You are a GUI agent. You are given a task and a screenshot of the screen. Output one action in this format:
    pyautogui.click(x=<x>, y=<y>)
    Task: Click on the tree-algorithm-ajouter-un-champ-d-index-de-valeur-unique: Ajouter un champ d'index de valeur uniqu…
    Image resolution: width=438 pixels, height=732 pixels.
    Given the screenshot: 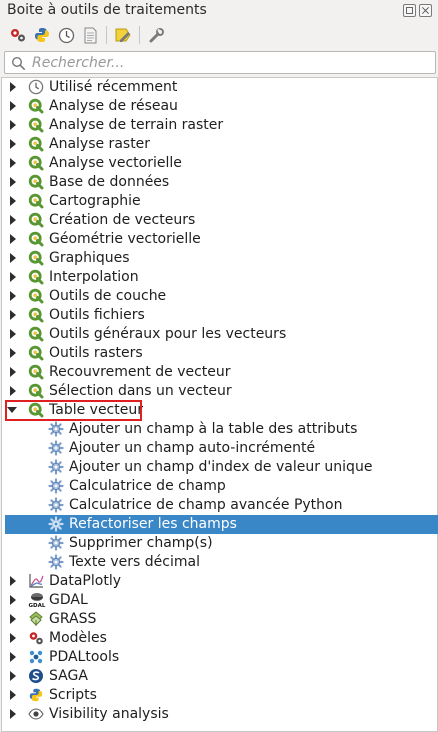 What is the action you would take?
    pyautogui.click(x=219, y=467)
    